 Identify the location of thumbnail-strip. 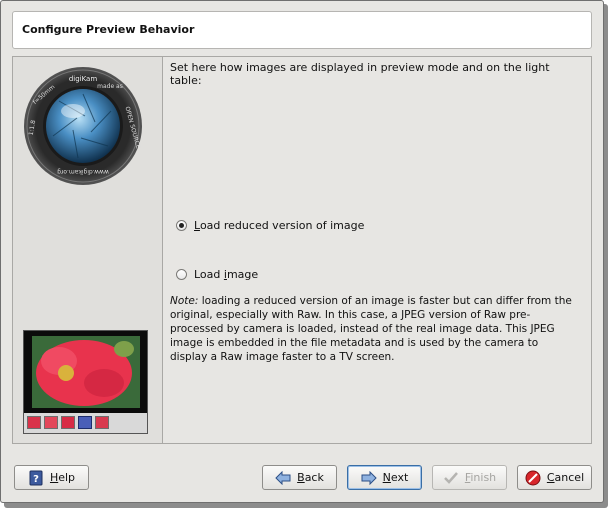
(85, 423).